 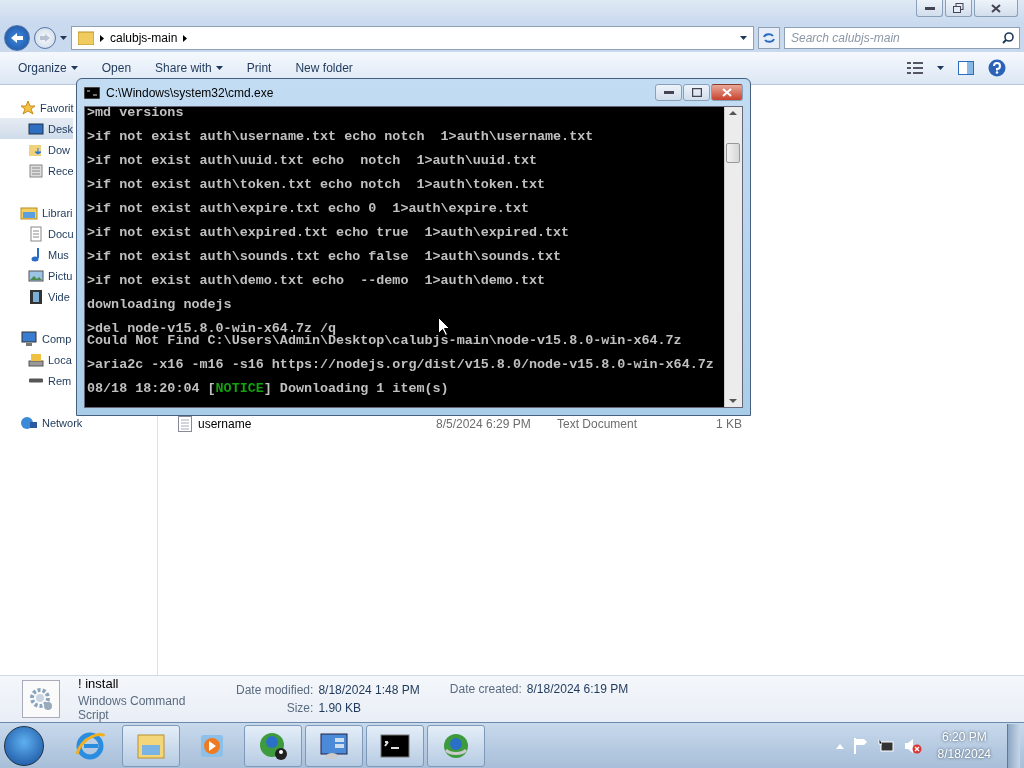 I want to click on sidebar-item: Dow, so click(x=35, y=149).